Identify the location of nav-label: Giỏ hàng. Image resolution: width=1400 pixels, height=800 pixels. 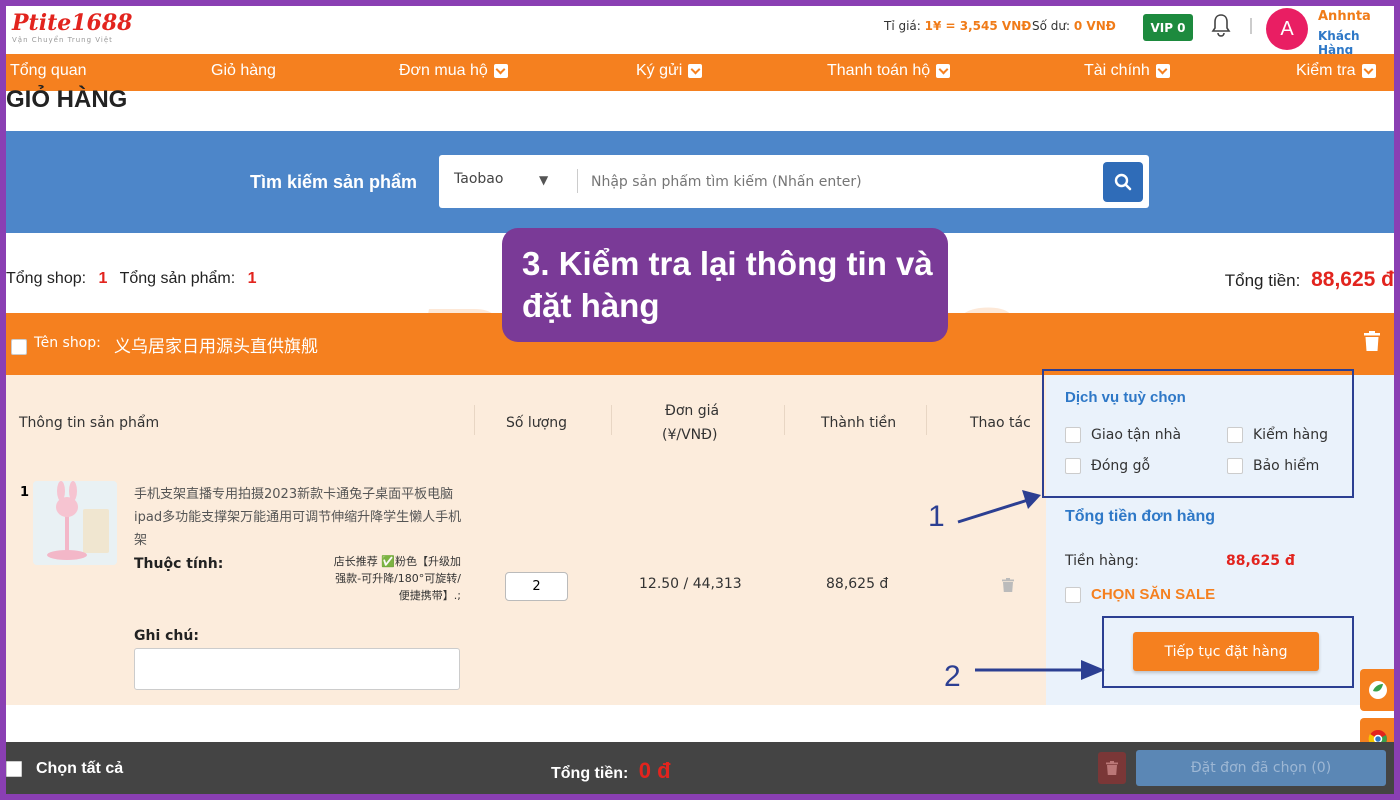
(243, 70).